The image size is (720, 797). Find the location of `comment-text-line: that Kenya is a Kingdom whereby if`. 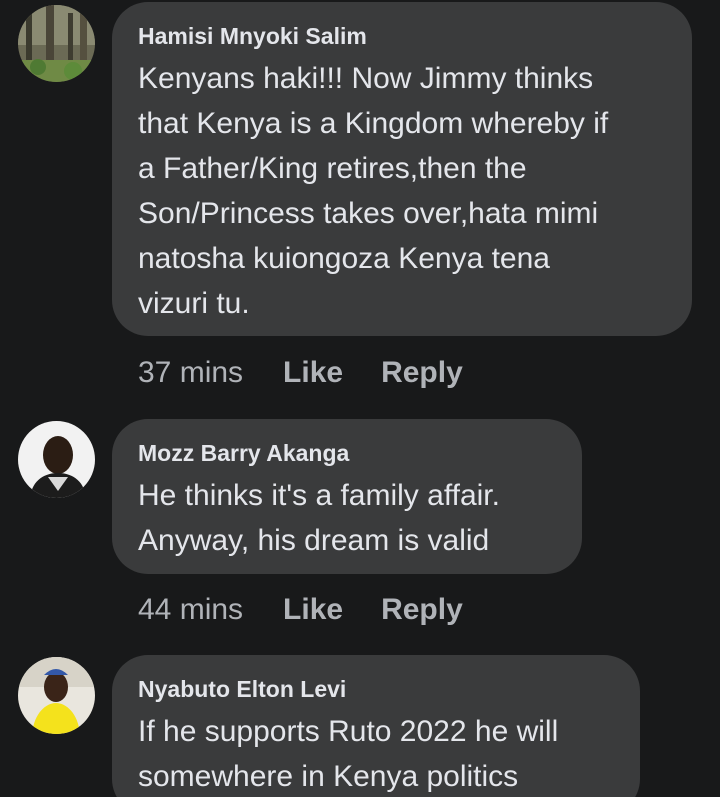

comment-text-line: that Kenya is a Kingdom whereby if is located at coordinates (373, 123).